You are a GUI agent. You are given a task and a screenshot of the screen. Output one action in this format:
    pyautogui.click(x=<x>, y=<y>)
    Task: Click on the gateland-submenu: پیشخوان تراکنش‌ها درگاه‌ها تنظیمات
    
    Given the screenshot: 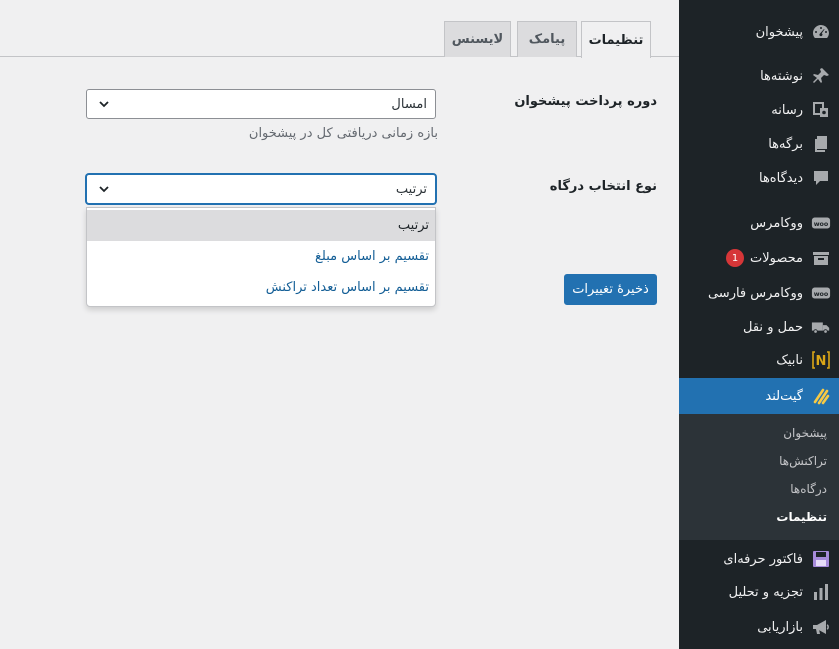 What is the action you would take?
    pyautogui.click(x=759, y=477)
    